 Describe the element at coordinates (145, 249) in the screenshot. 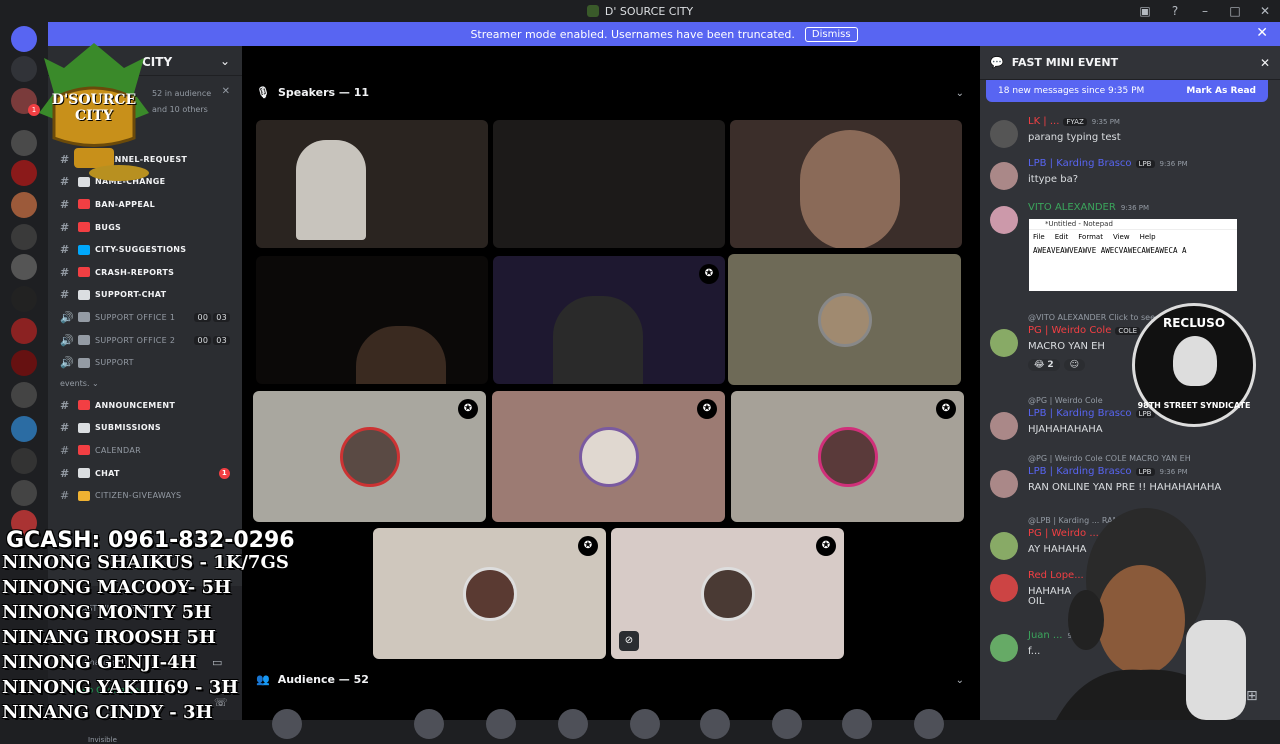

I see `channel-item: # CITY-SUGGESTIONS` at that location.